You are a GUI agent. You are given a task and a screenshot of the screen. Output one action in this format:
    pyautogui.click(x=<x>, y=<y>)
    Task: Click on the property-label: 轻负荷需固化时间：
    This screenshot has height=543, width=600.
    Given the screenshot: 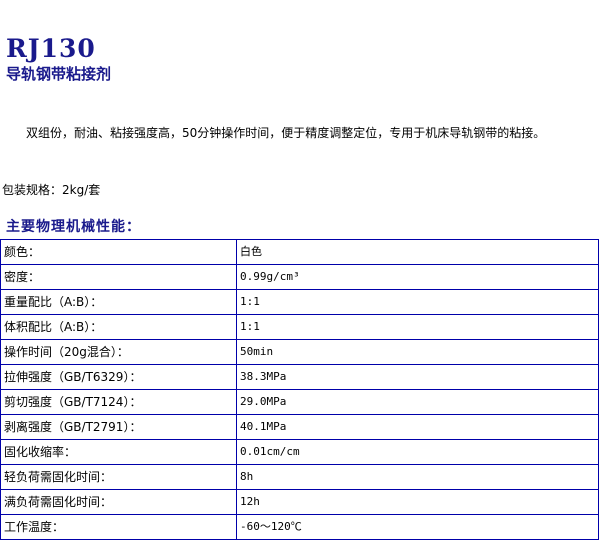 What is the action you would take?
    pyautogui.click(x=118, y=477)
    